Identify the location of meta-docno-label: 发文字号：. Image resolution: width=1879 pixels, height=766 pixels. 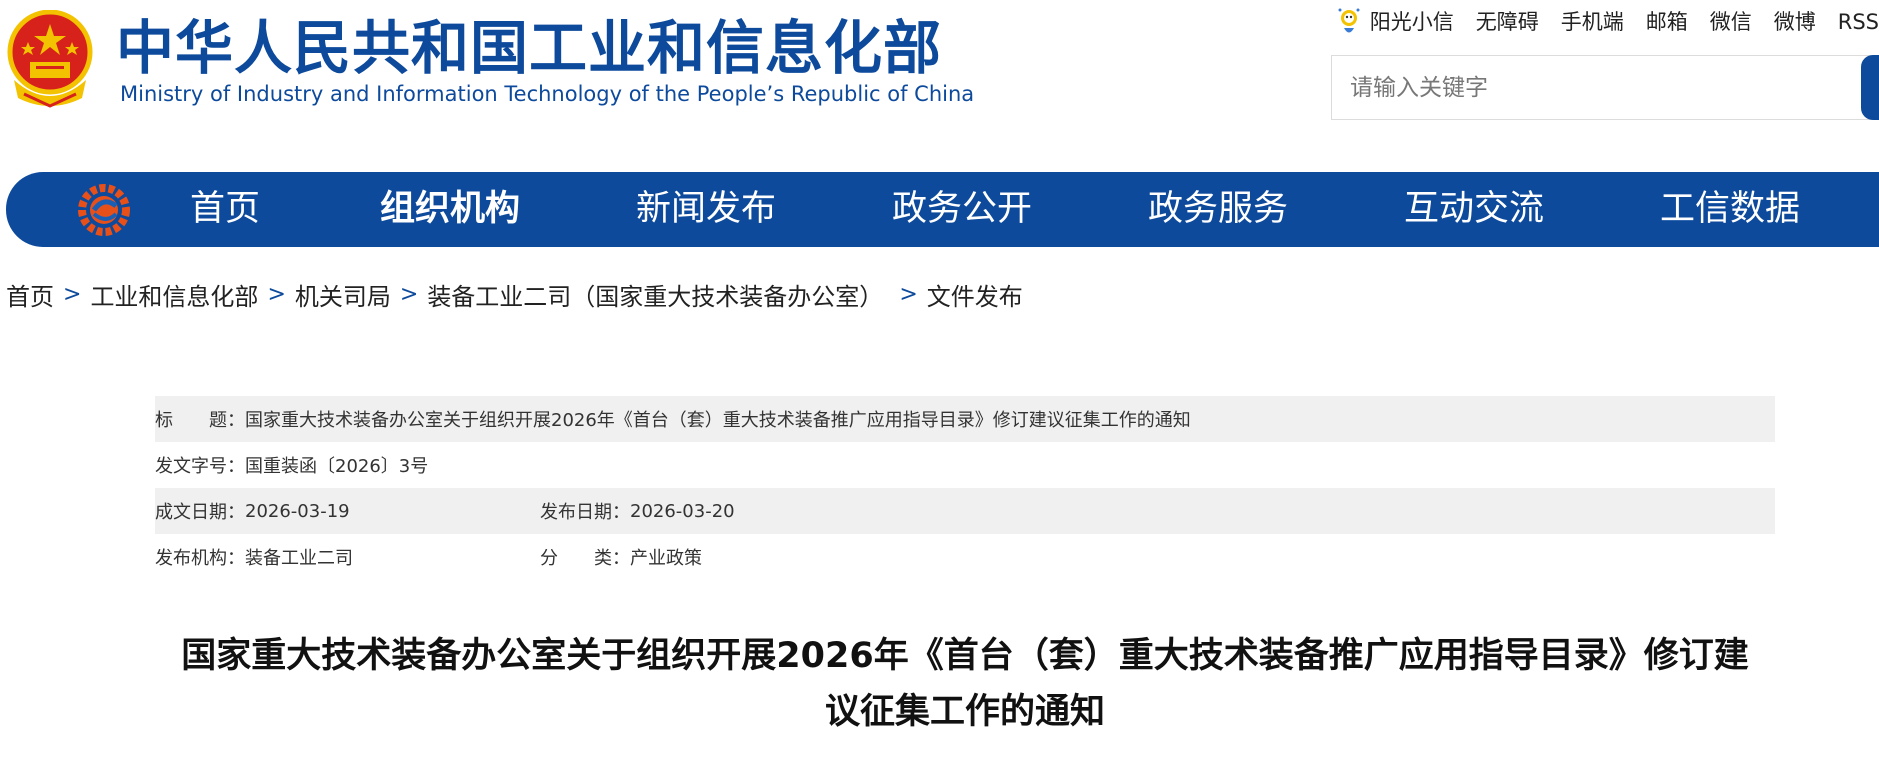
(200, 466).